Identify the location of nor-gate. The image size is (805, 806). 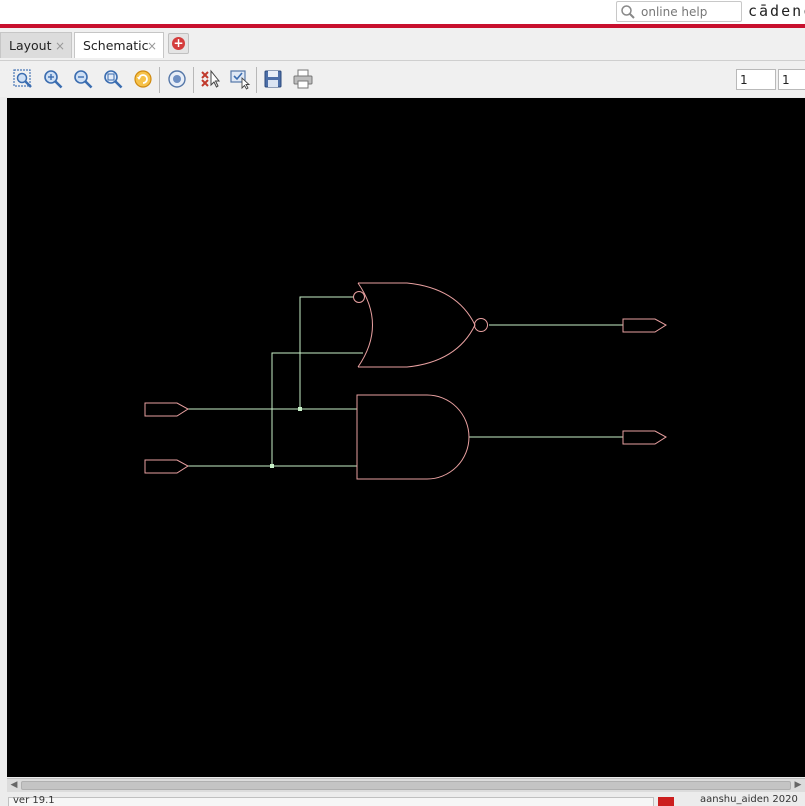
(420, 325).